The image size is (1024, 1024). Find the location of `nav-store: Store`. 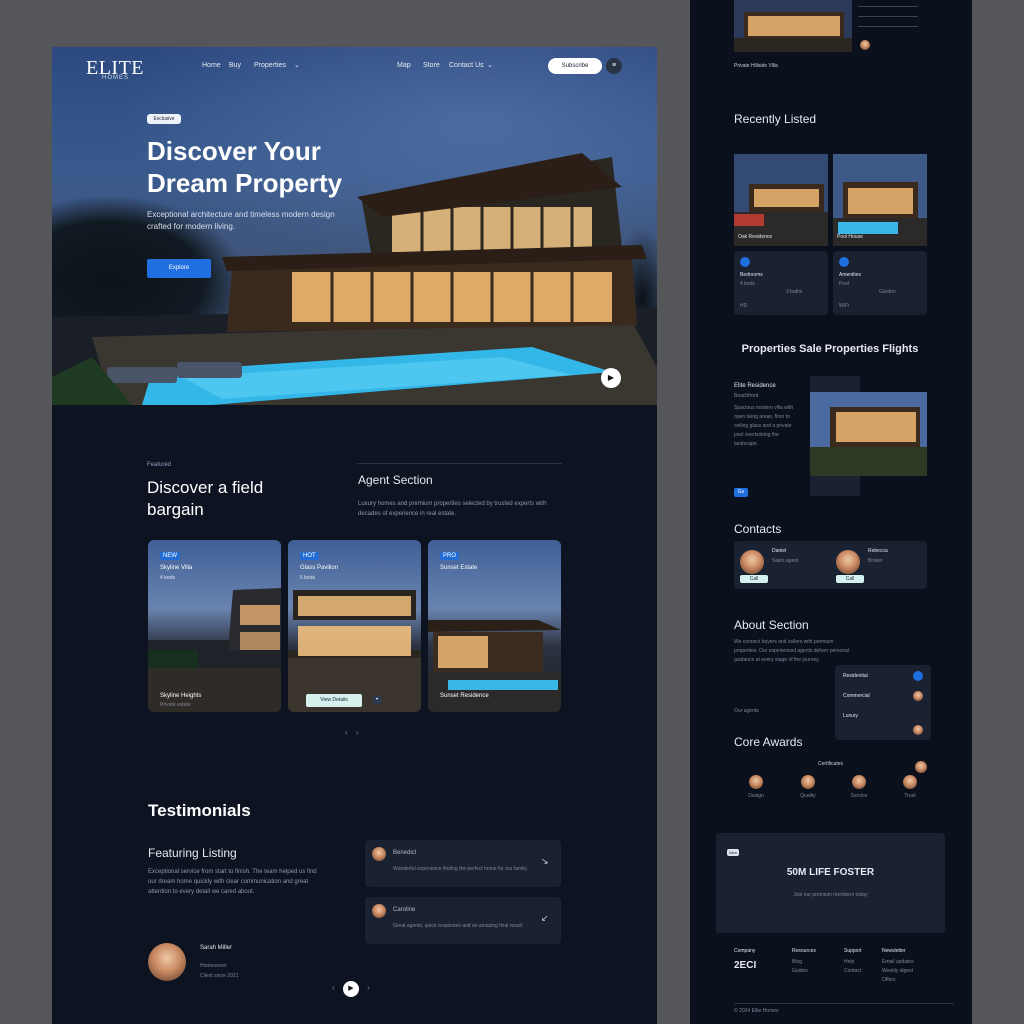

nav-store: Store is located at coordinates (431, 65).